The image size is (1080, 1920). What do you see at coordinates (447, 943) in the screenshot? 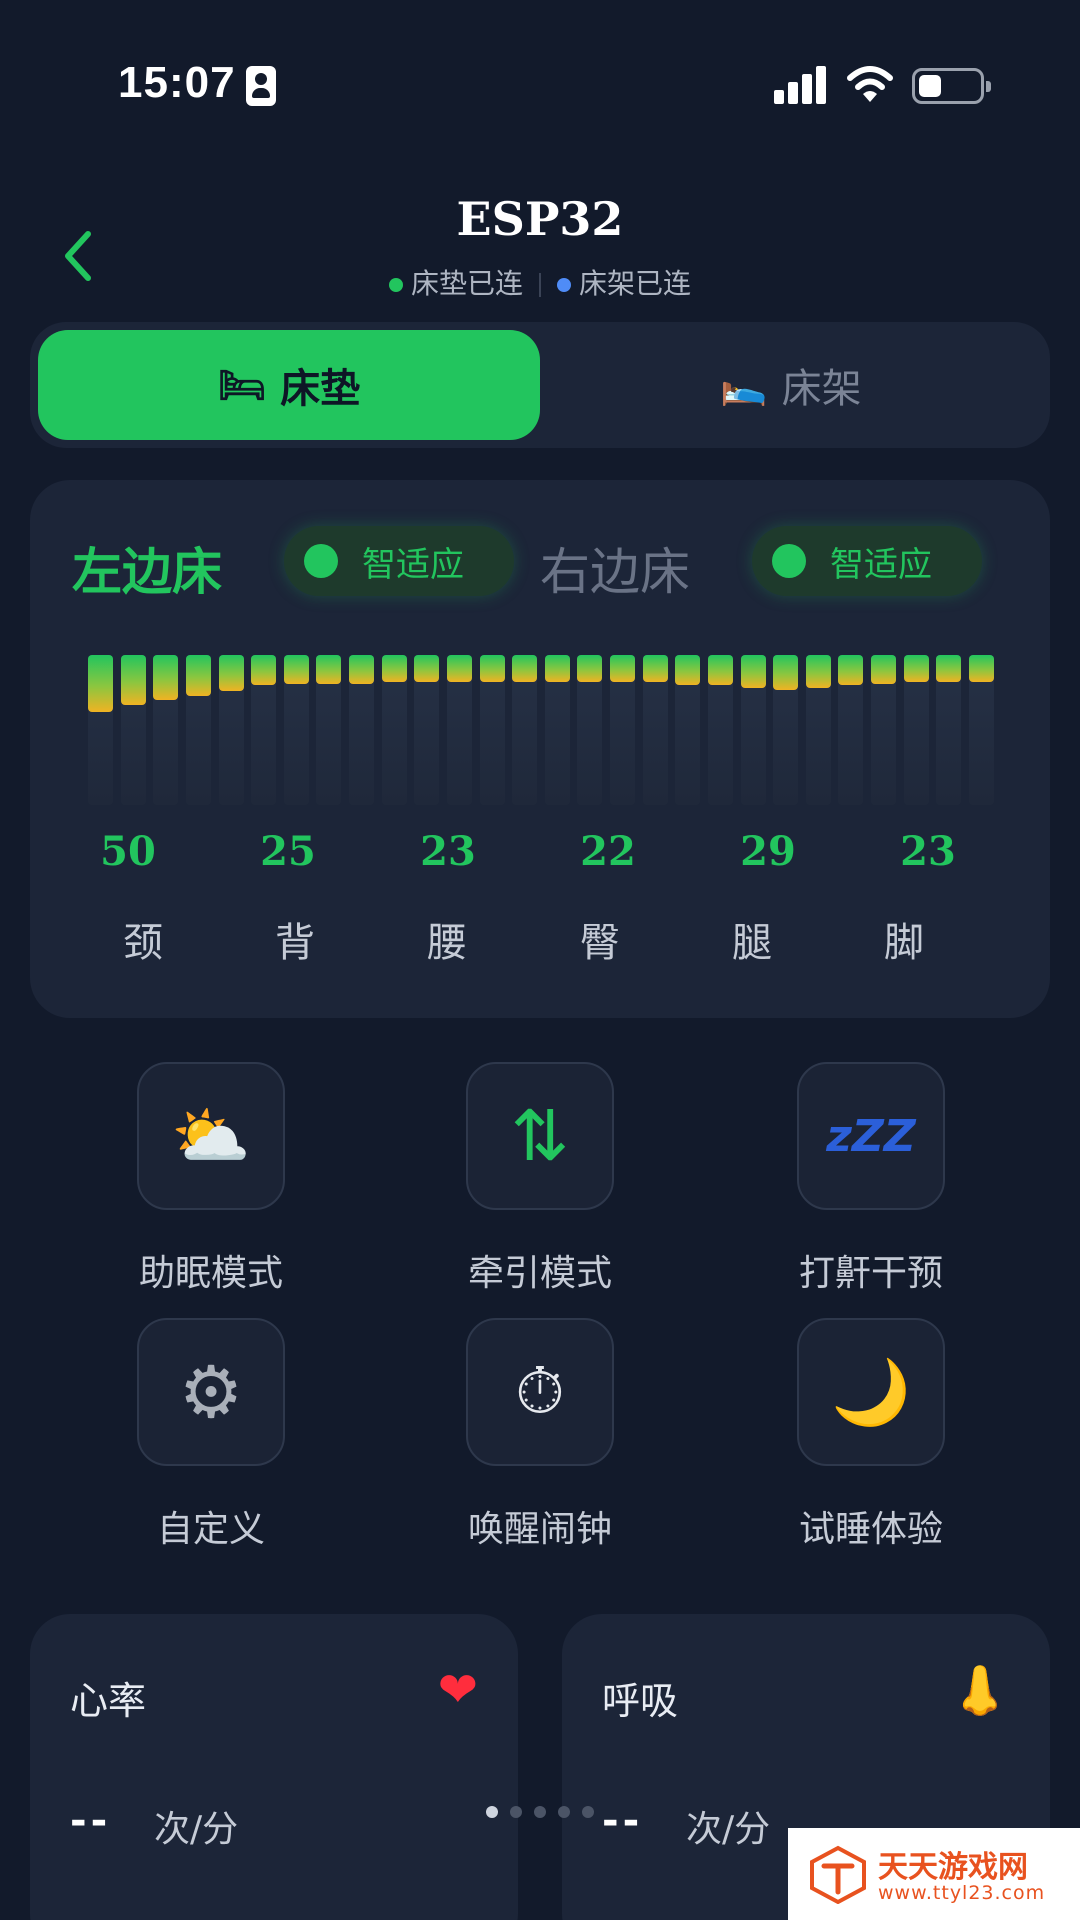
I see `zone-label: 腰` at bounding box center [447, 943].